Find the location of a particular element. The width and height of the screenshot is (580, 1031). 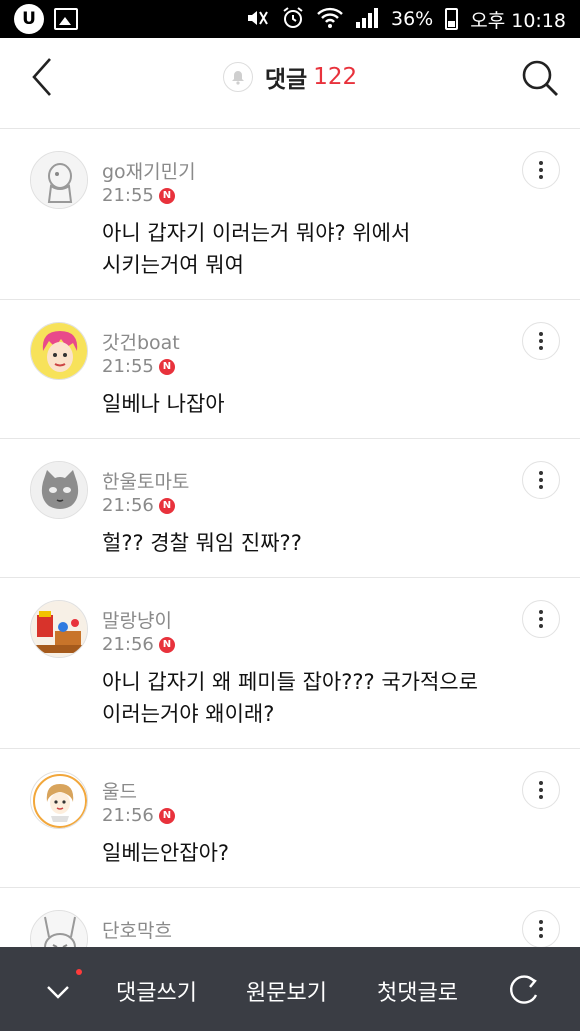

comment-item: 갓건boat 21:55 N 일베나 나잡아 is located at coordinates (290, 369).